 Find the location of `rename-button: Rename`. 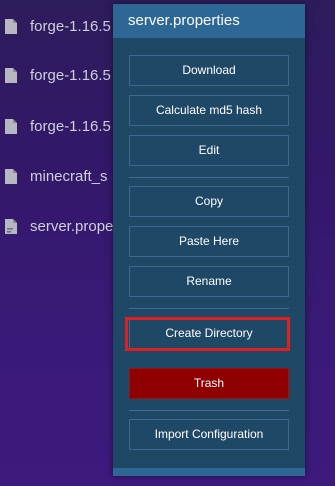

rename-button: Rename is located at coordinates (209, 281).